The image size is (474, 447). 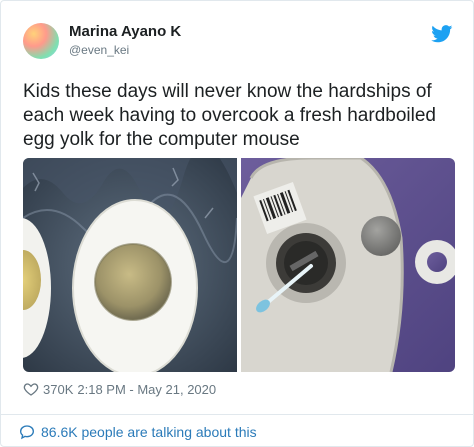 What do you see at coordinates (31, 389) in the screenshot?
I see `heart-icon` at bounding box center [31, 389].